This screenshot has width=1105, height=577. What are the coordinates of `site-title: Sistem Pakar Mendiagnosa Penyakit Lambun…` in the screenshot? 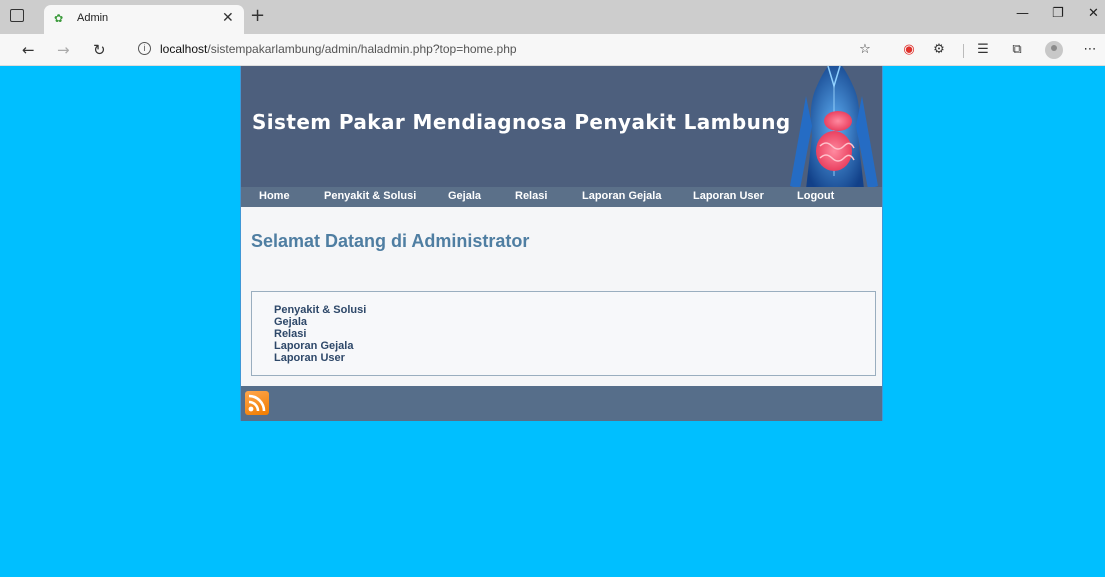 It's located at (521, 122).